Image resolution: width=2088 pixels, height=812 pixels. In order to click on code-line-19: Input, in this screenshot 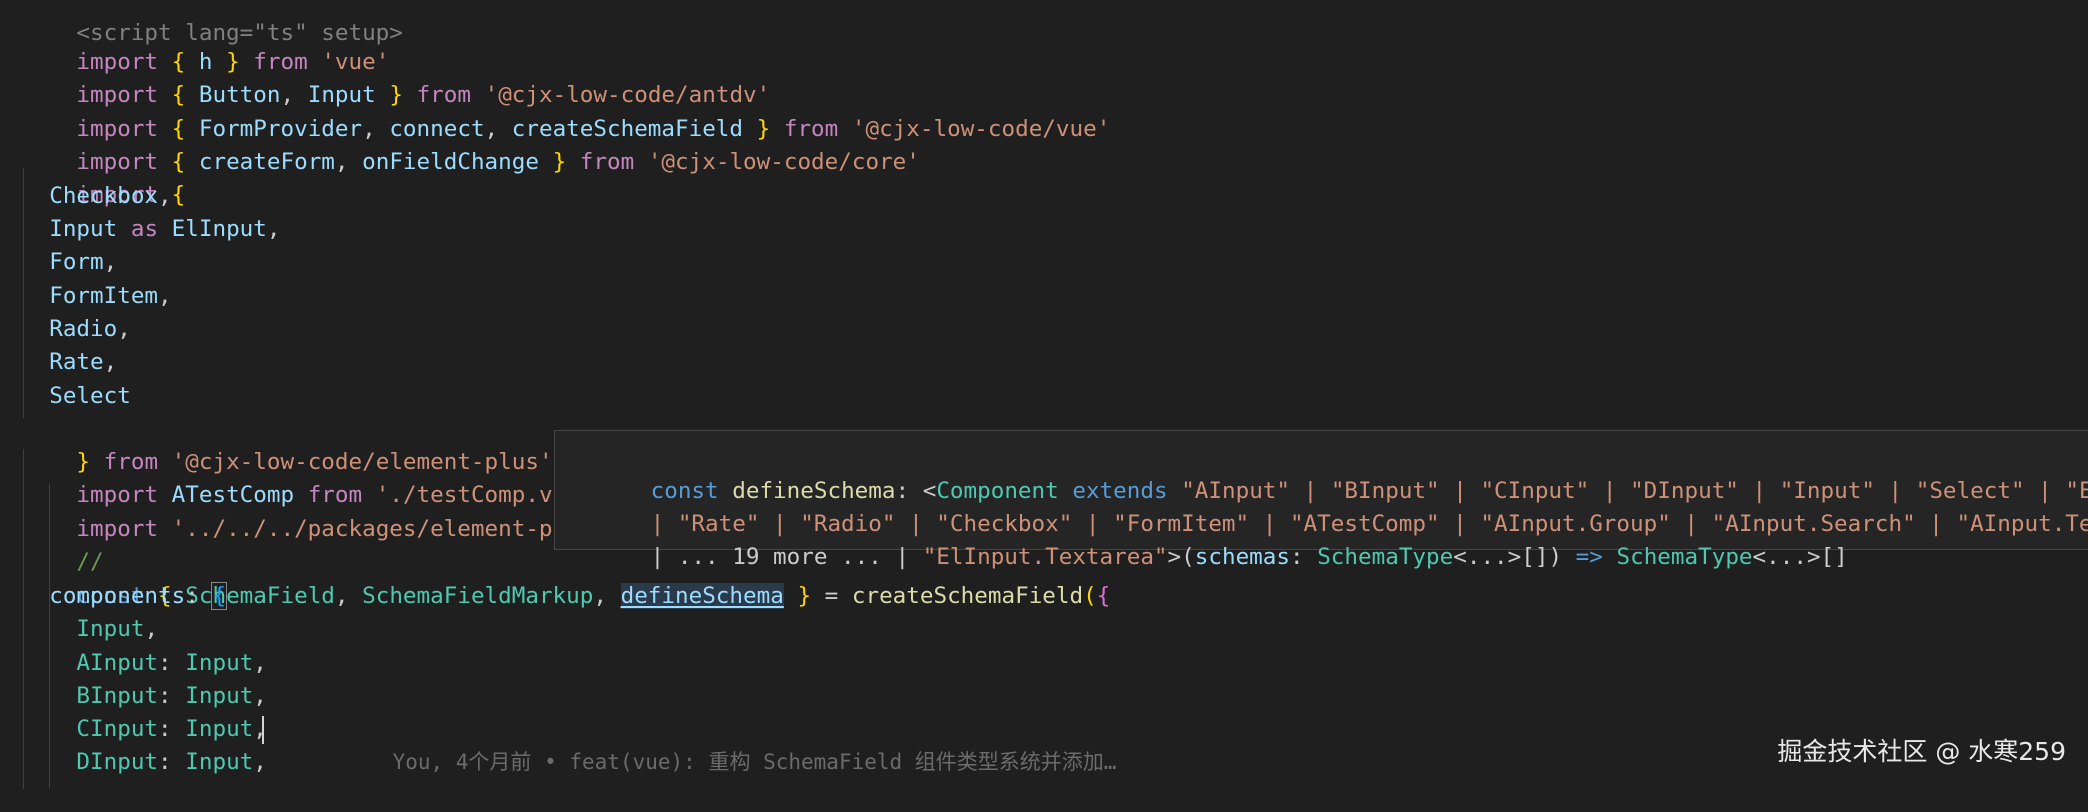, I will do `click(90, 629)`.